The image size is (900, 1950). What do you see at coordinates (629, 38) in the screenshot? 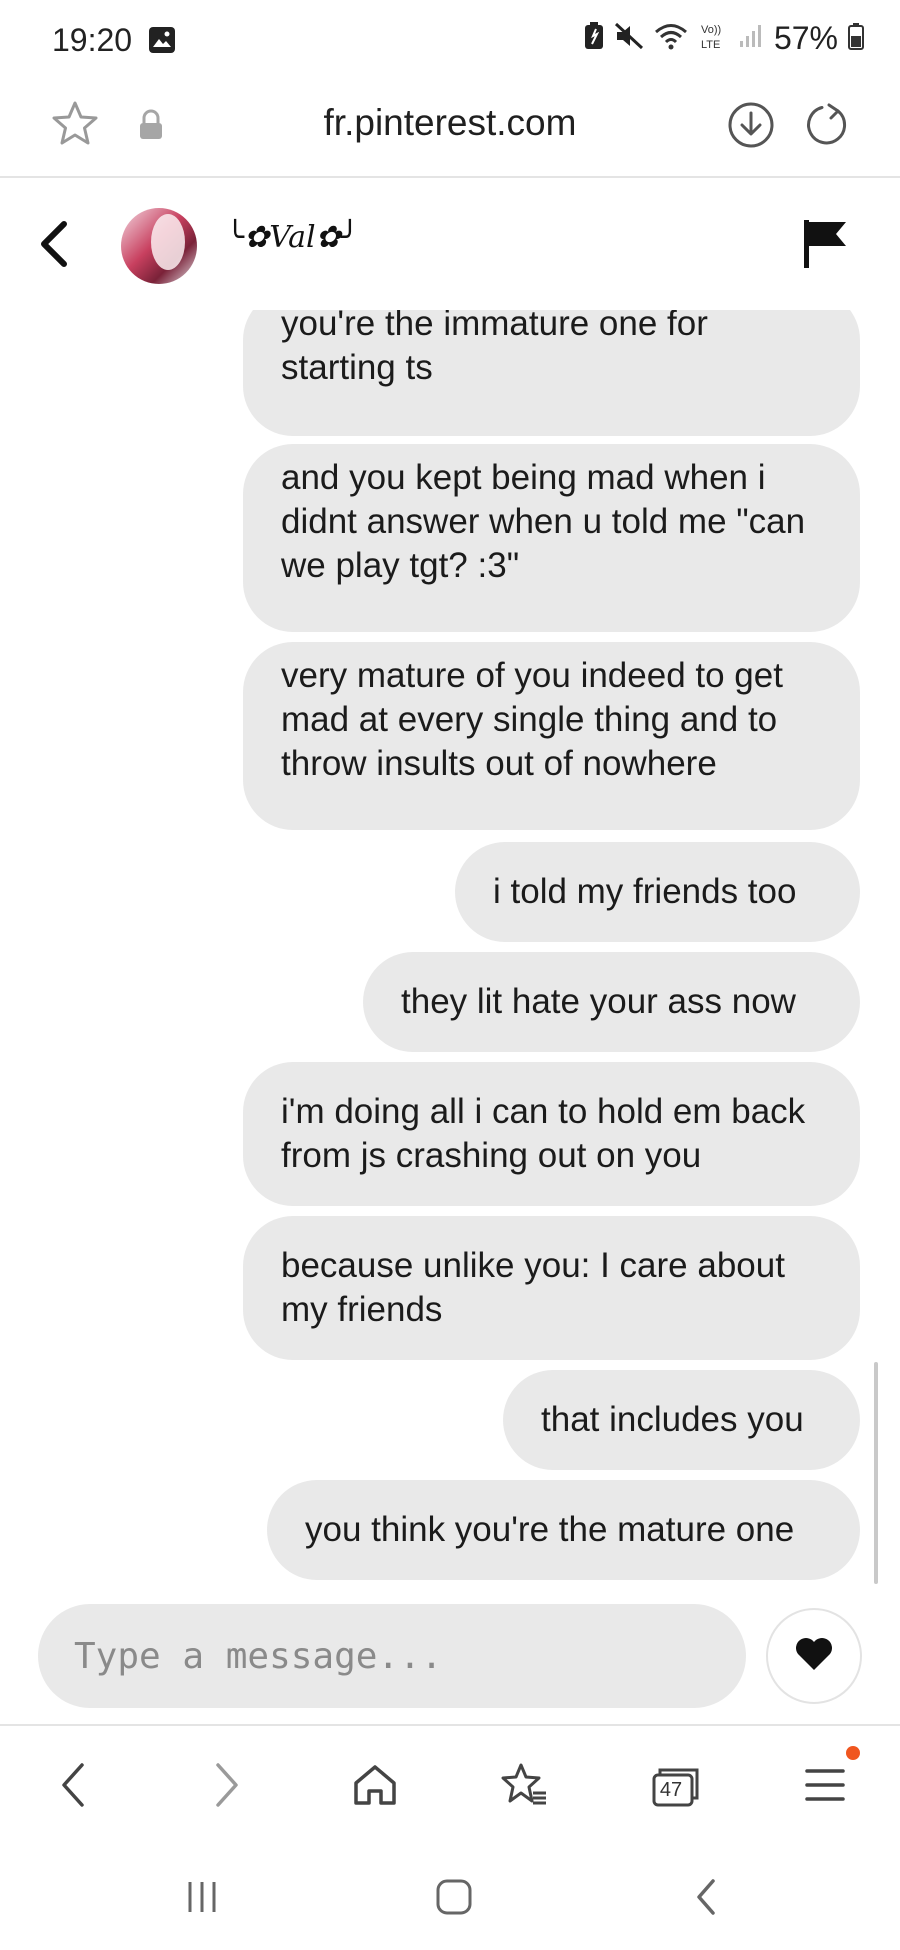
I see `mute-icon` at bounding box center [629, 38].